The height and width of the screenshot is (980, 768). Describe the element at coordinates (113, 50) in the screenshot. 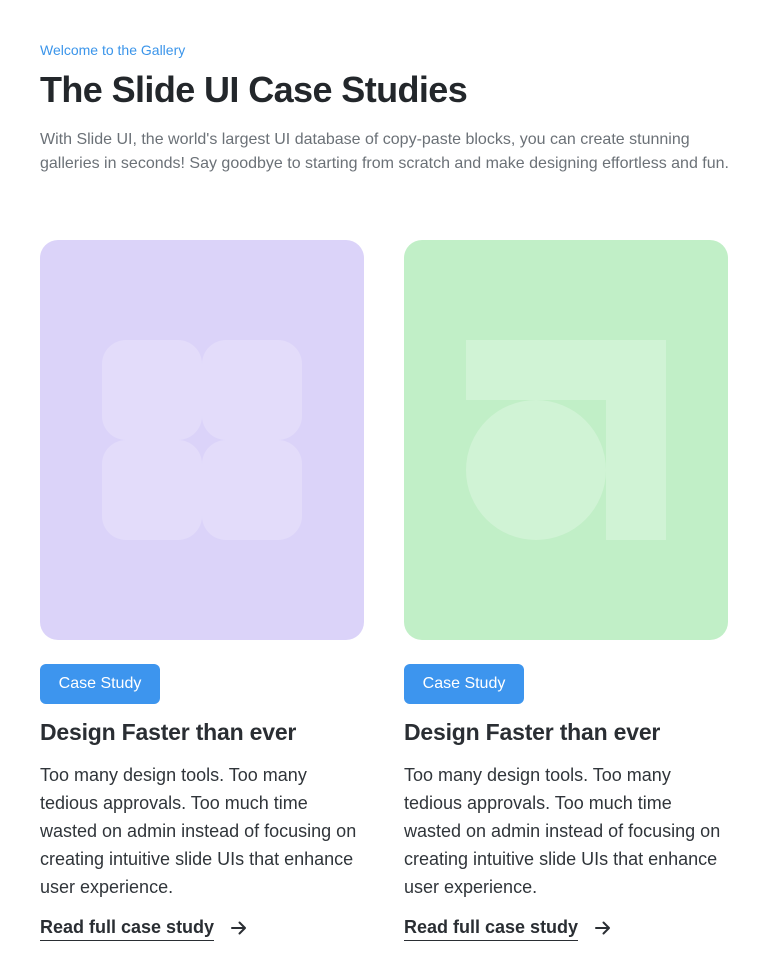

I see `eyebrow-label: Welcome to the Gallery` at that location.